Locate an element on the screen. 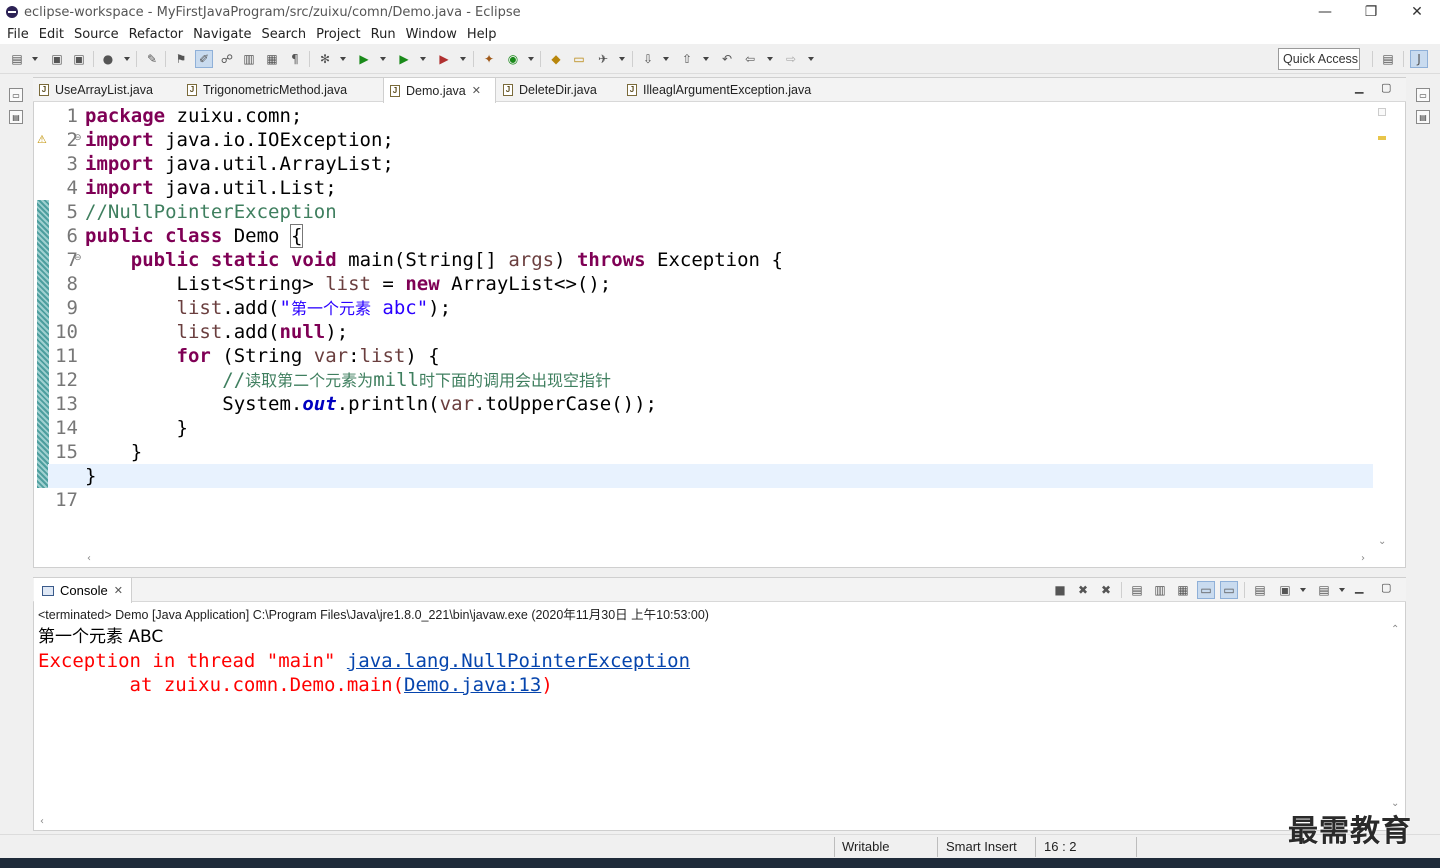 The height and width of the screenshot is (868, 1440). restore-button: ❐ is located at coordinates (1371, 12).